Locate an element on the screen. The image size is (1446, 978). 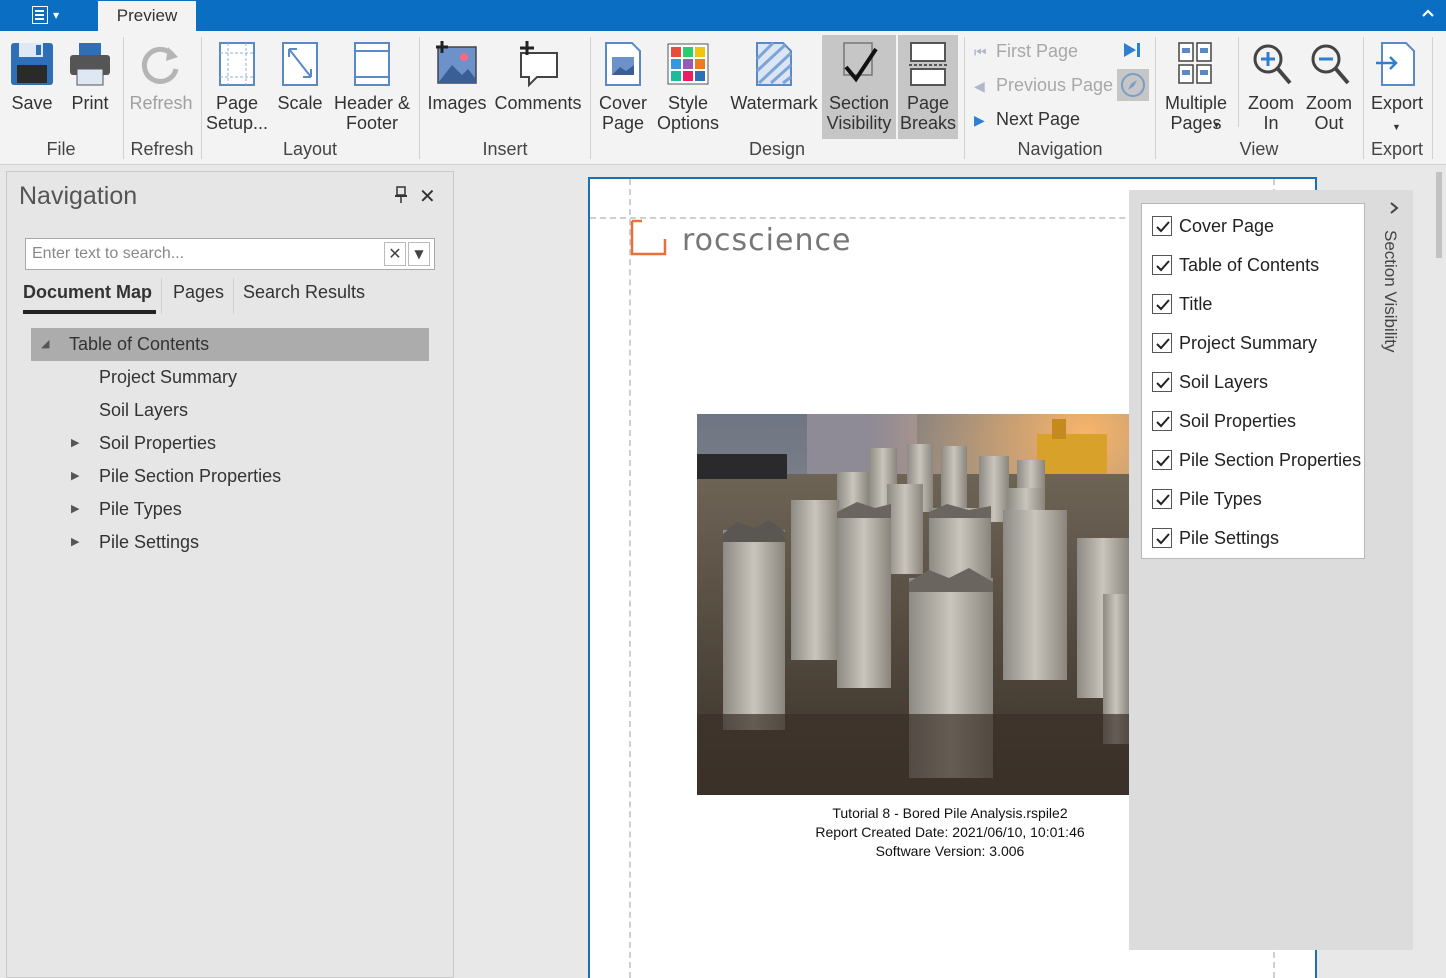
group-label-navigation: Navigation is located at coordinates (1060, 149).